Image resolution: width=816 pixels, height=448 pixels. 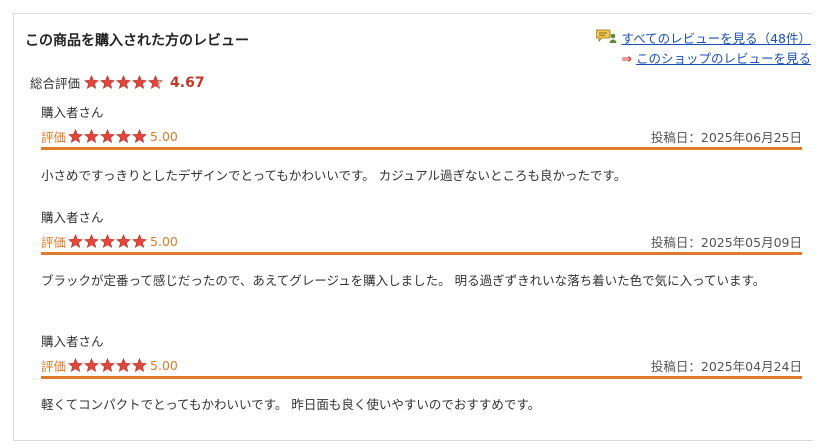 I want to click on review-date: 投稿日：2025年04月24日, so click(x=726, y=366).